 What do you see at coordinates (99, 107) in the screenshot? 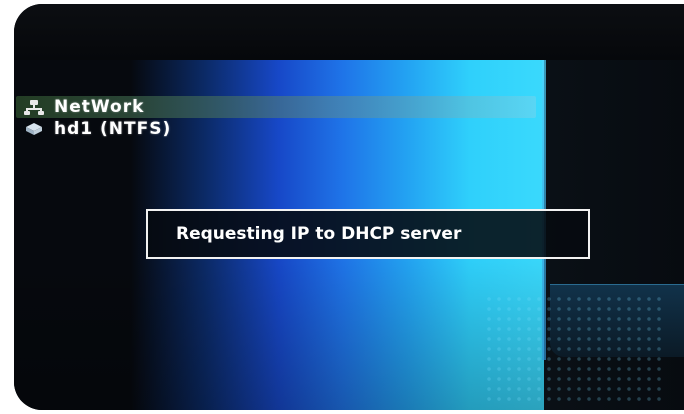
I see `list-item-label: NetWork` at bounding box center [99, 107].